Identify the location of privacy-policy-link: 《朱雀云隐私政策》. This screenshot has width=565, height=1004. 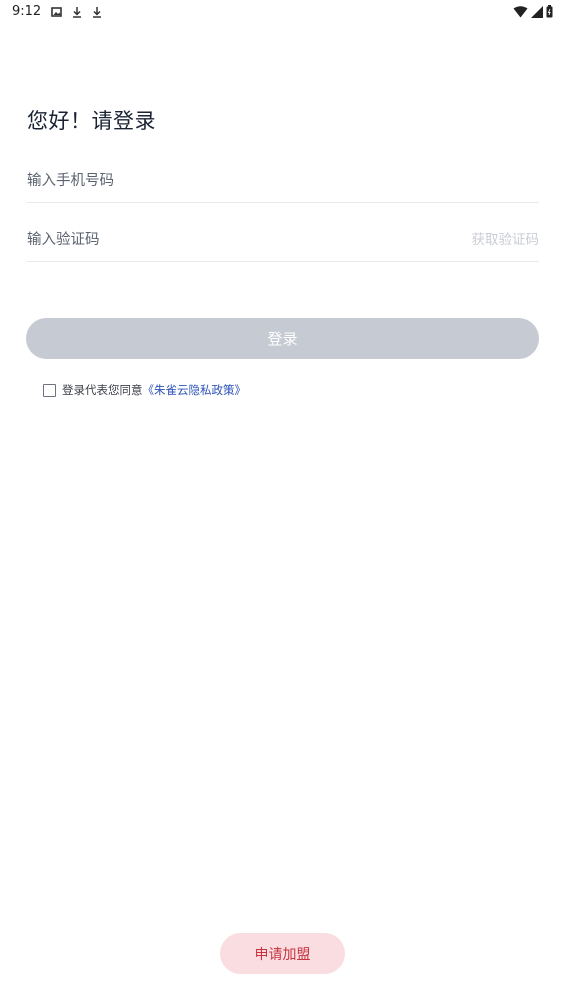
(195, 390).